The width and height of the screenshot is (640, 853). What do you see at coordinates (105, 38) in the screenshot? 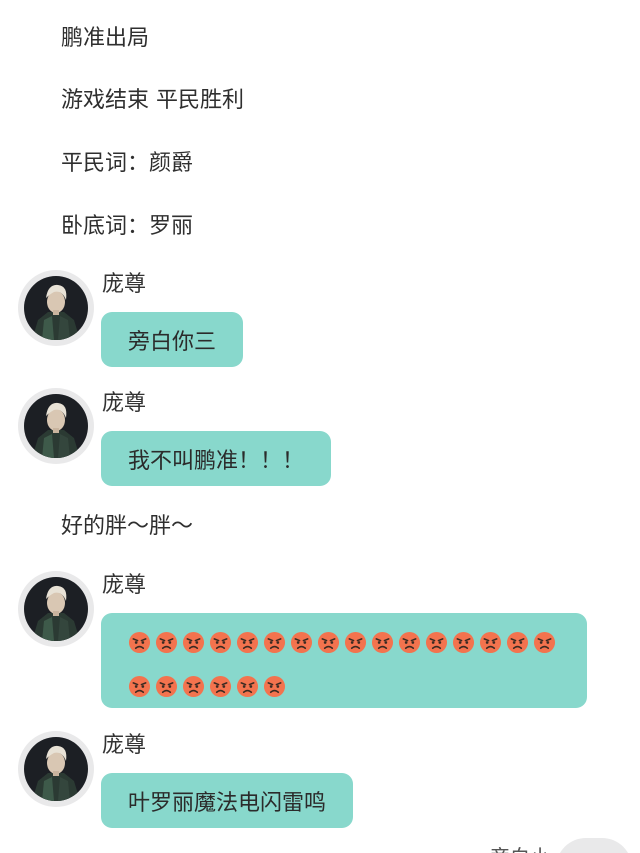
I see `narration-line-1: 鹏准出局` at bounding box center [105, 38].